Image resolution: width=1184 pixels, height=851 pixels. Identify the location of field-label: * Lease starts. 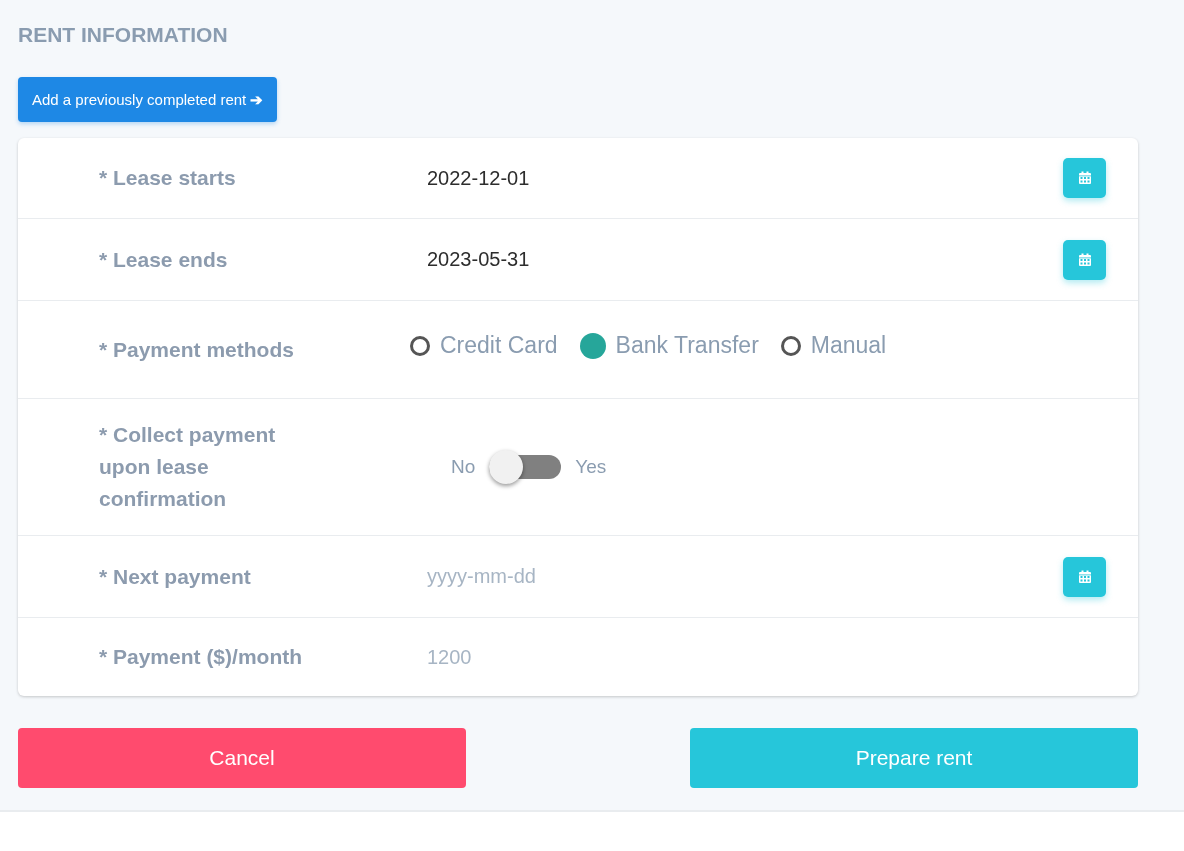
(168, 178).